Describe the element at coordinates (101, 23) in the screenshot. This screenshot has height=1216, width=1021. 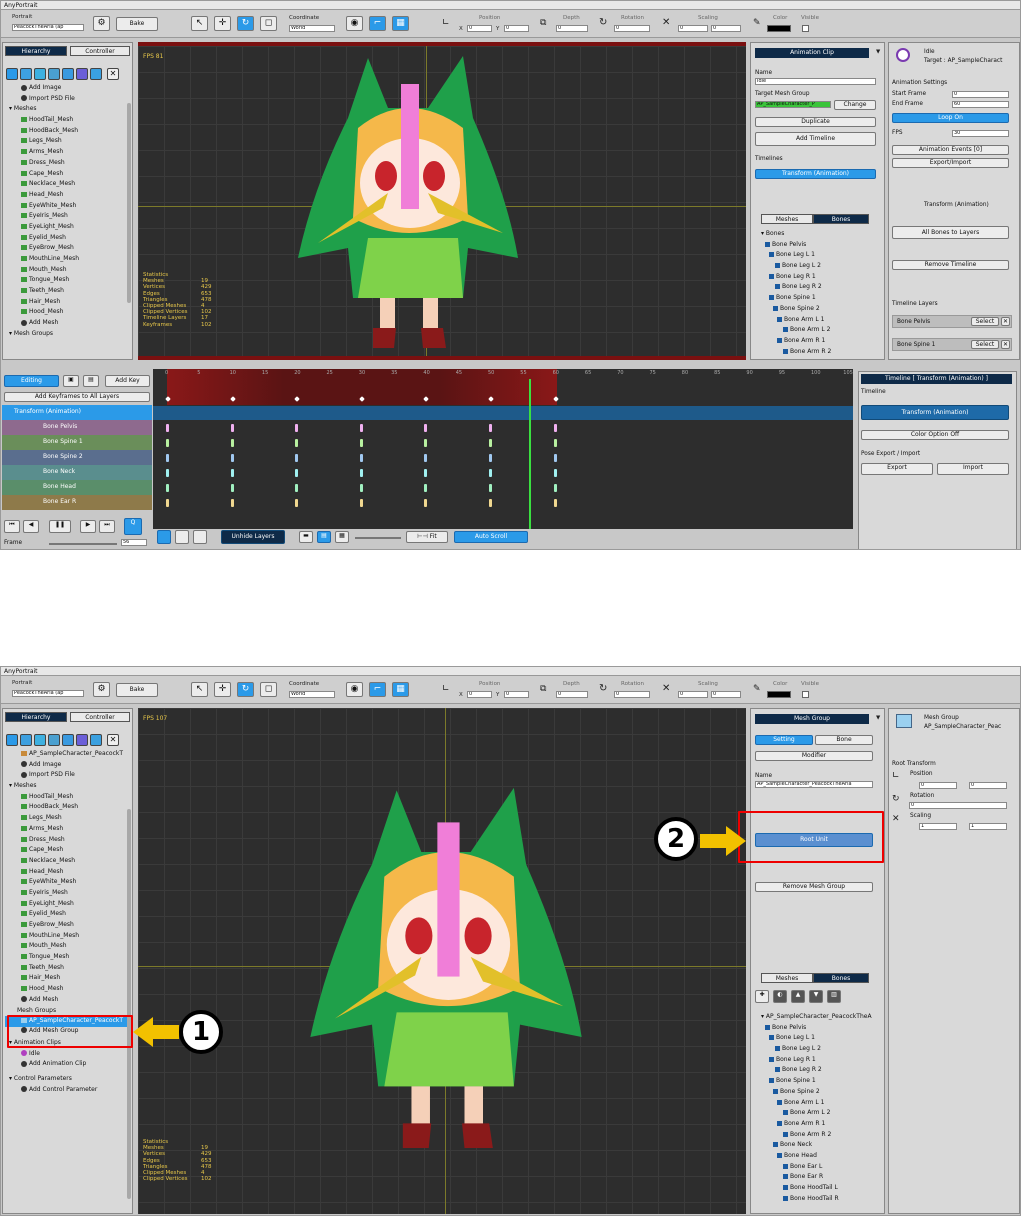
I see `settings-gear-icon: ⚙` at that location.